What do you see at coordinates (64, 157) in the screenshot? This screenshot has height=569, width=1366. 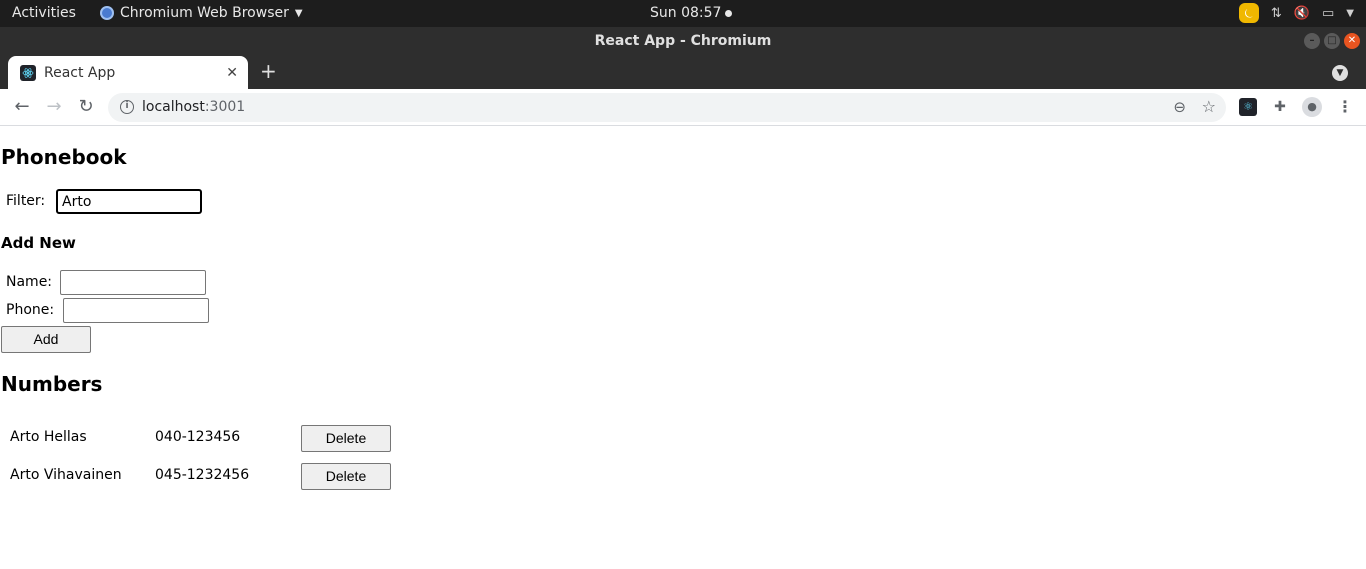 I see `page-title: Phonebook` at bounding box center [64, 157].